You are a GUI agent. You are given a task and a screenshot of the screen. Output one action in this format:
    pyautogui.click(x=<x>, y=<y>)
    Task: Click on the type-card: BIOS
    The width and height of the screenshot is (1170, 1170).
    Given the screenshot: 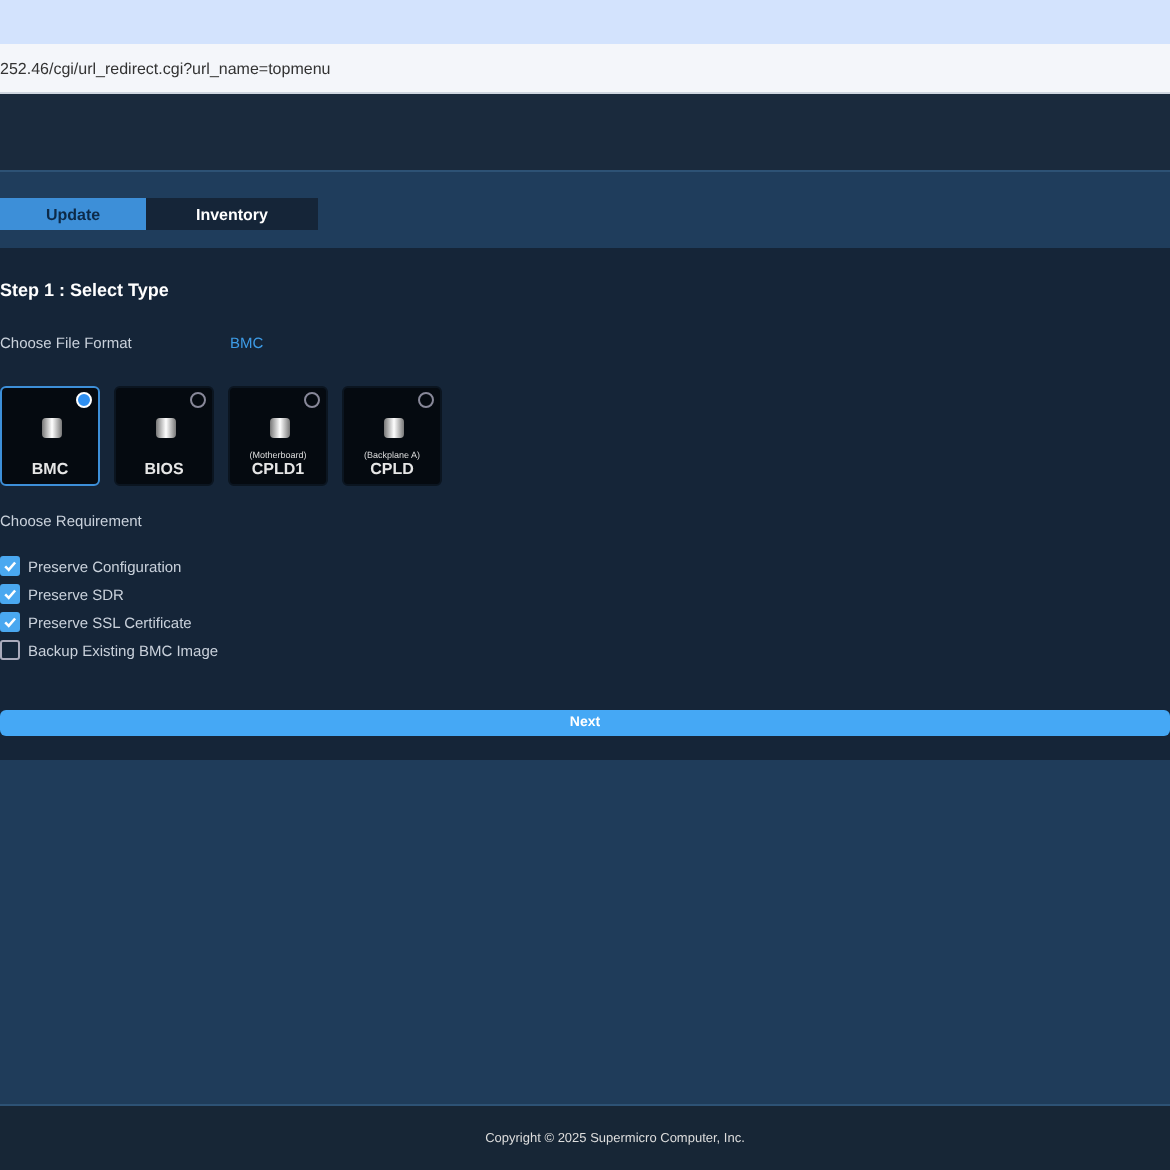 What is the action you would take?
    pyautogui.click(x=164, y=436)
    